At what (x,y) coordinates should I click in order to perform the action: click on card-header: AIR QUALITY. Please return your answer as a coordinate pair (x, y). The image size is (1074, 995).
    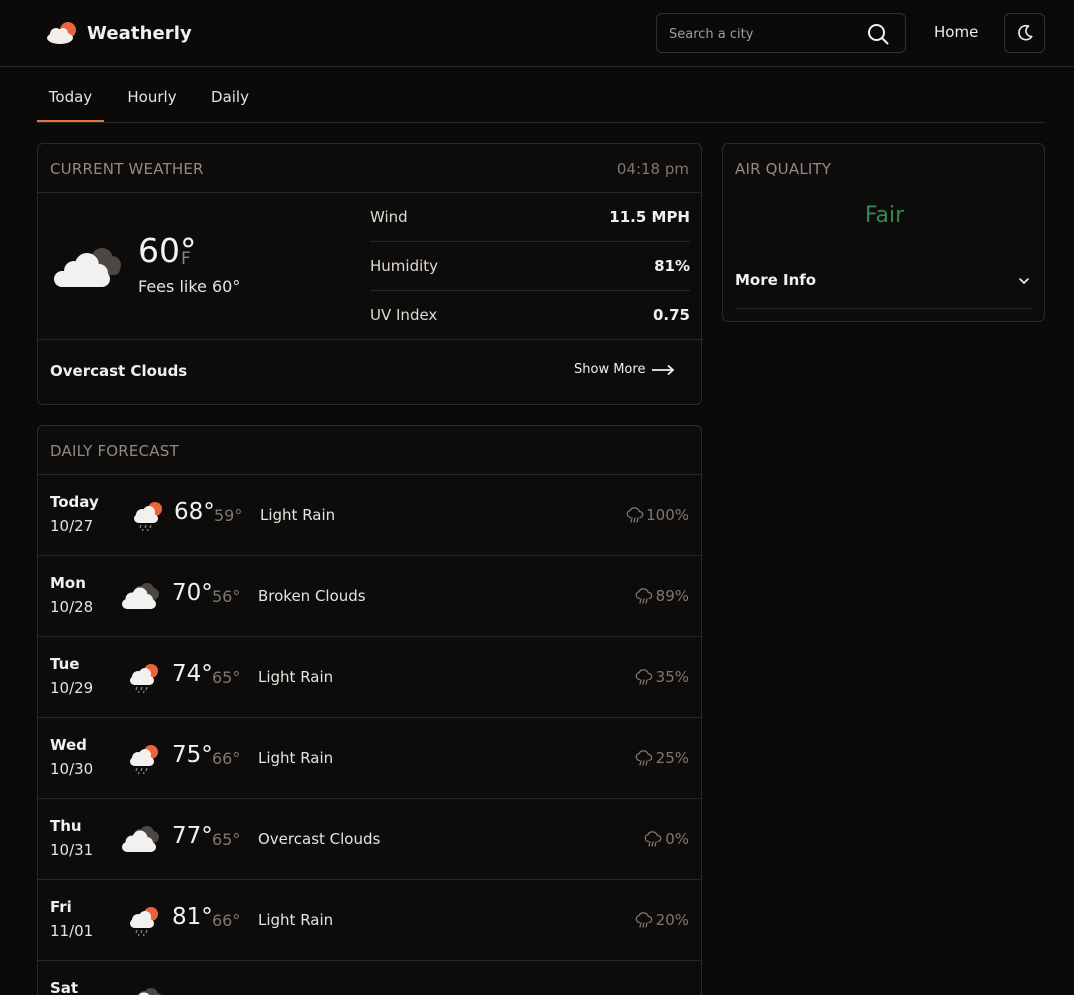
    Looking at the image, I should click on (883, 168).